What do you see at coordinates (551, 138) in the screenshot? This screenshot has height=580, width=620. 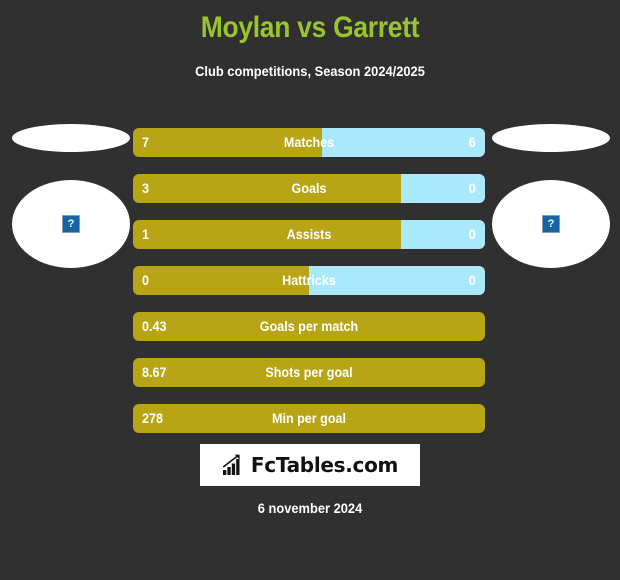 I see `player-name-badge-away` at bounding box center [551, 138].